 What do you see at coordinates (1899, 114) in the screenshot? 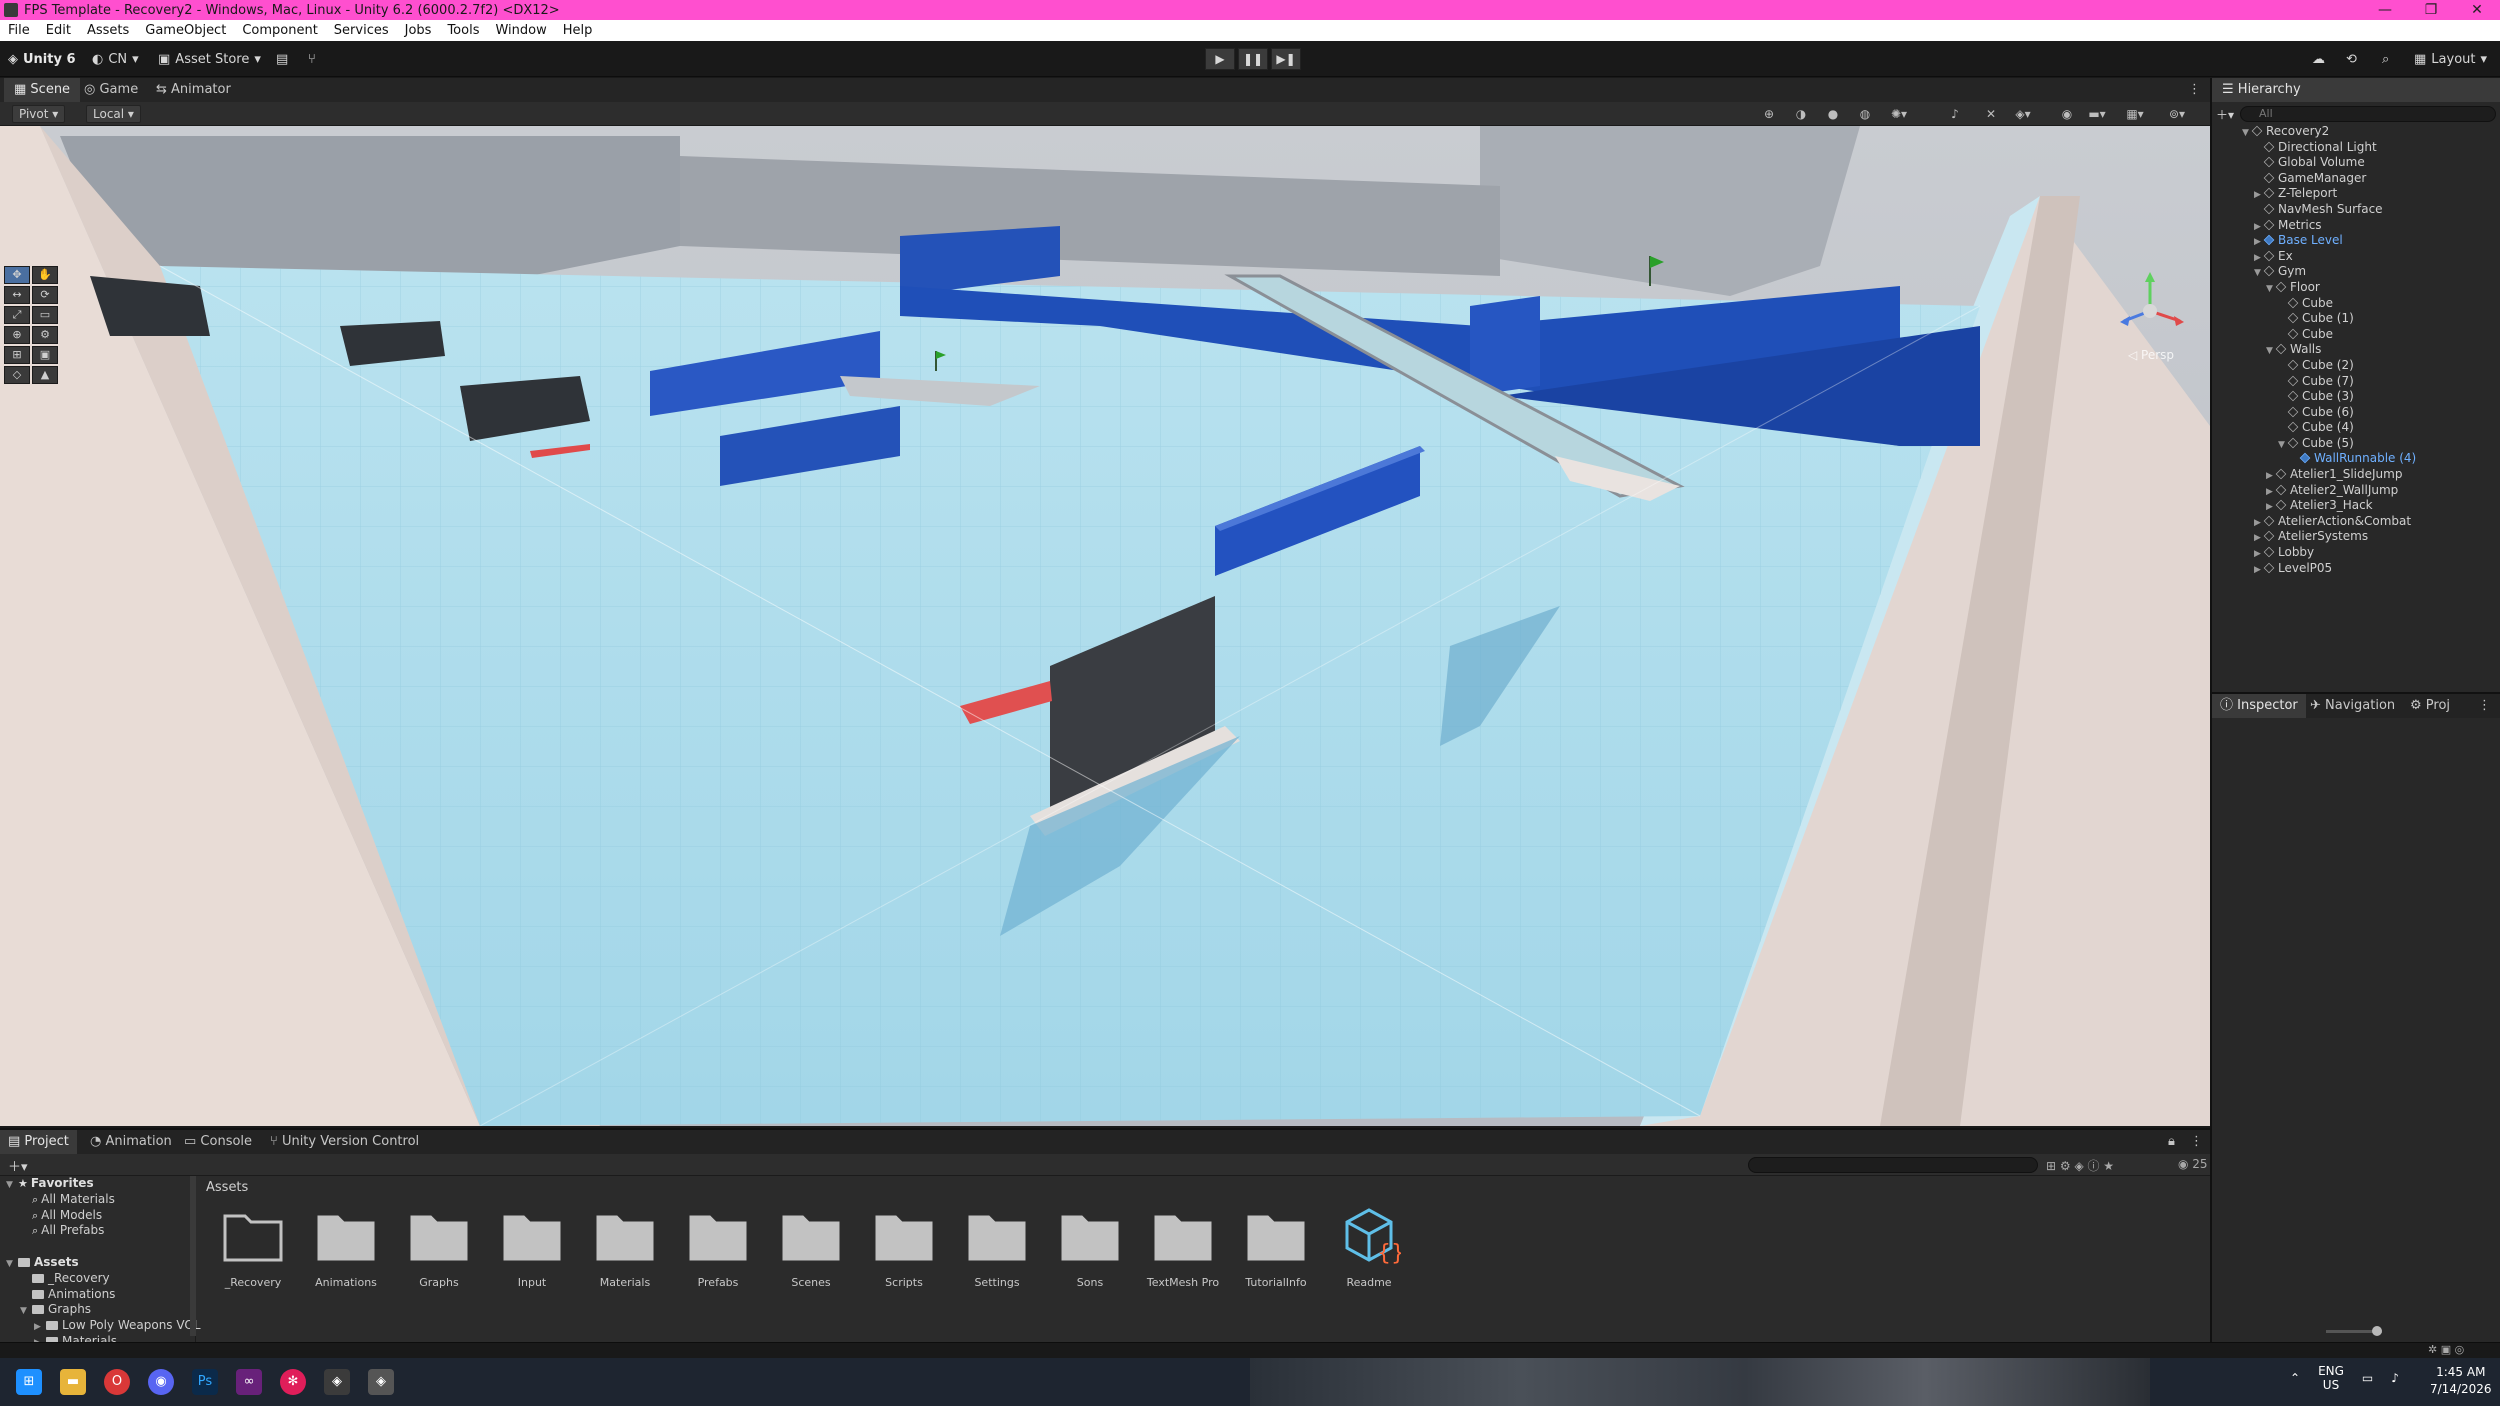
I see `effects-icon: ✺▾` at bounding box center [1899, 114].